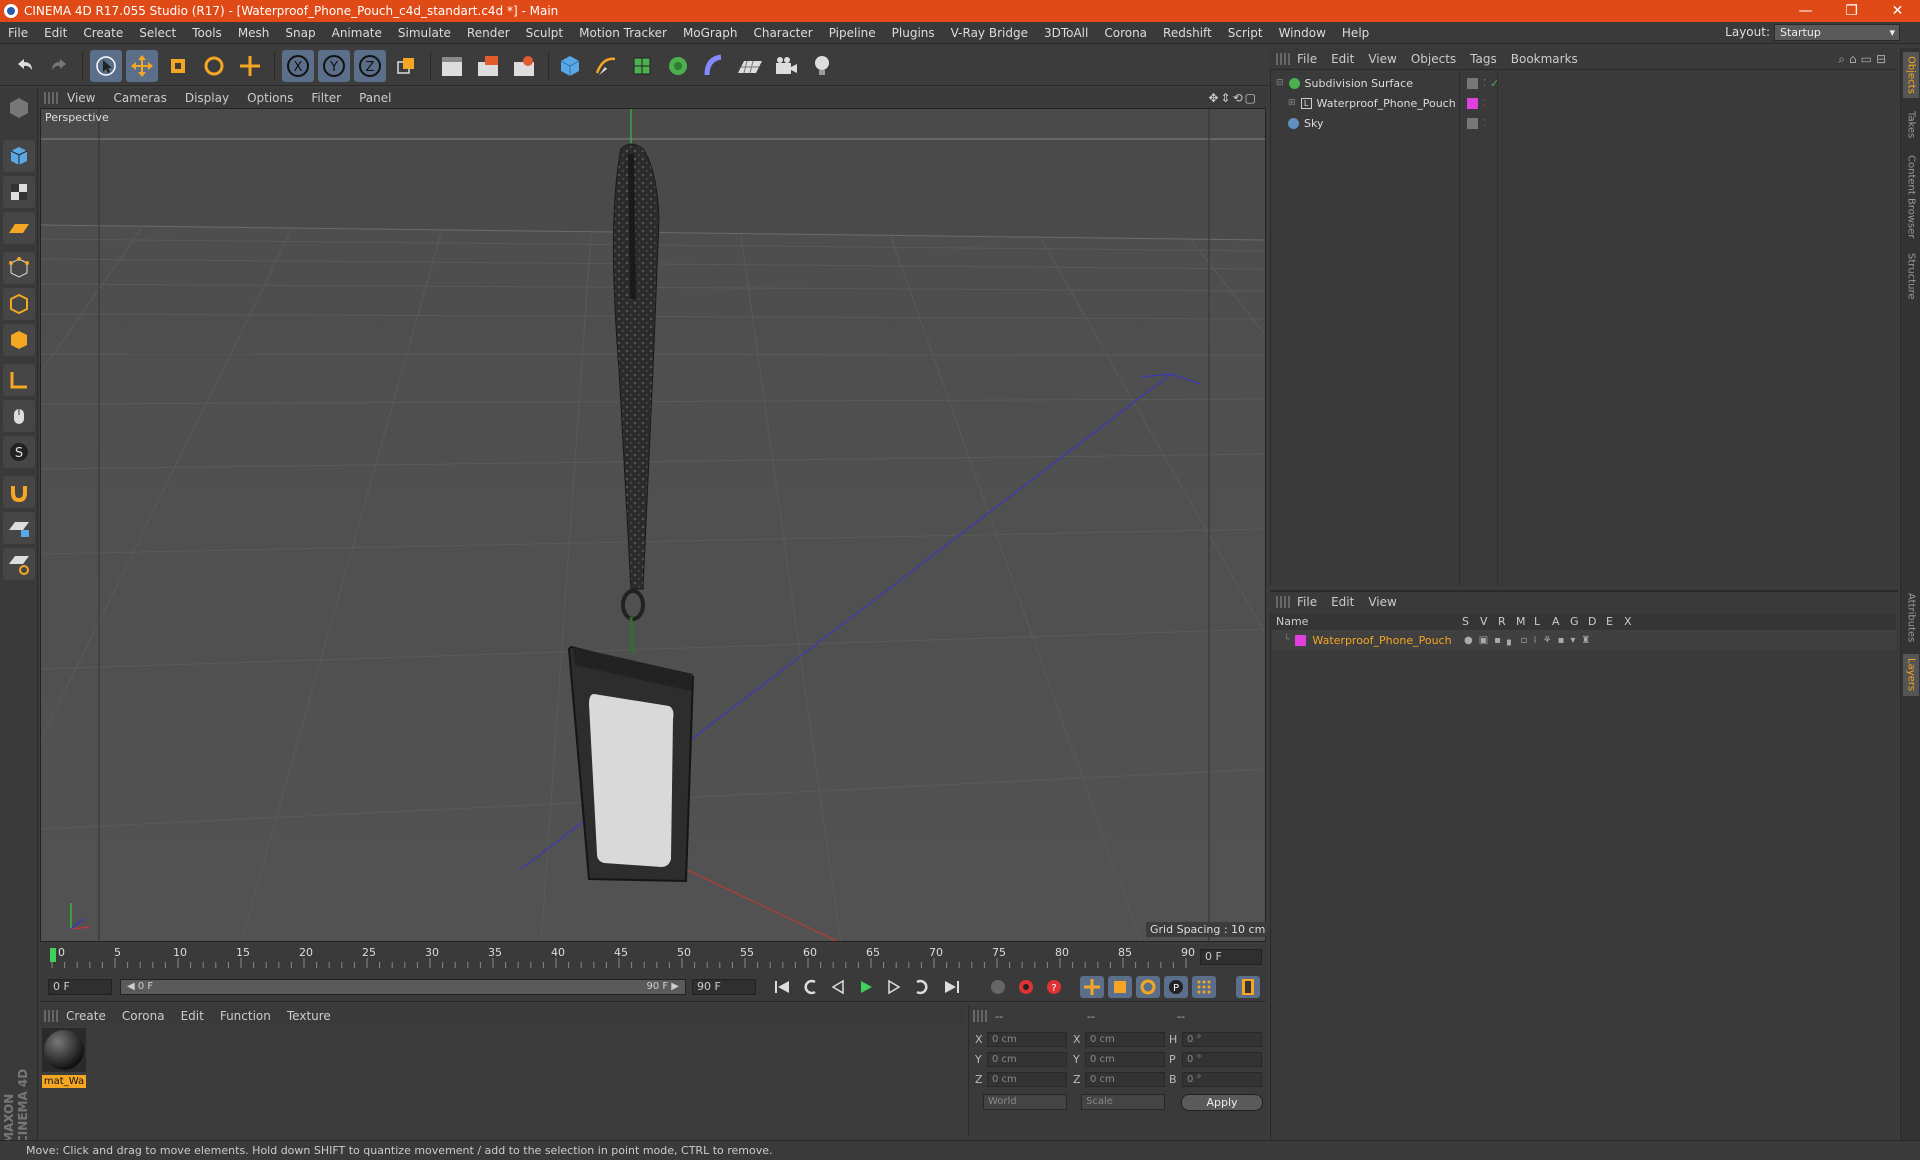  What do you see at coordinates (998, 987) in the screenshot?
I see `record-active-button` at bounding box center [998, 987].